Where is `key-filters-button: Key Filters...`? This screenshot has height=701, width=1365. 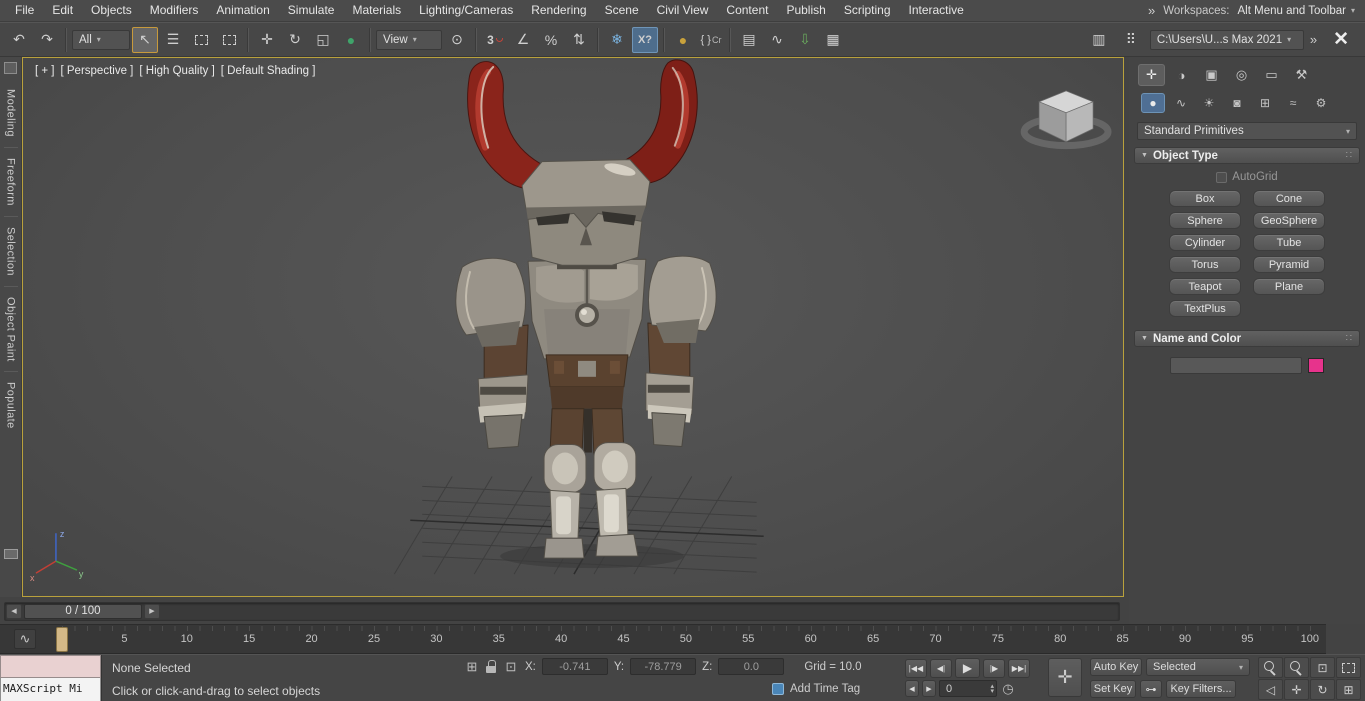 key-filters-button: Key Filters... is located at coordinates (1201, 689).